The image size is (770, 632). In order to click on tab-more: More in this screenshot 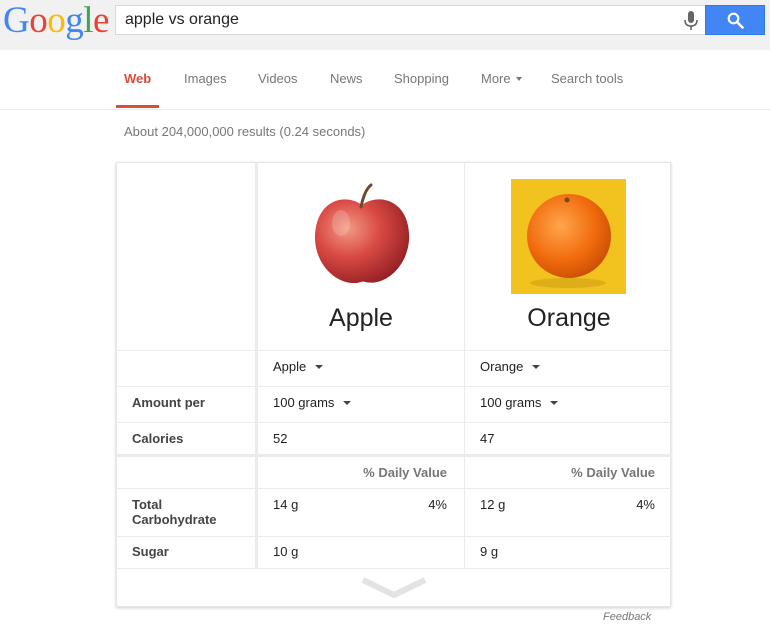, I will do `click(501, 78)`.